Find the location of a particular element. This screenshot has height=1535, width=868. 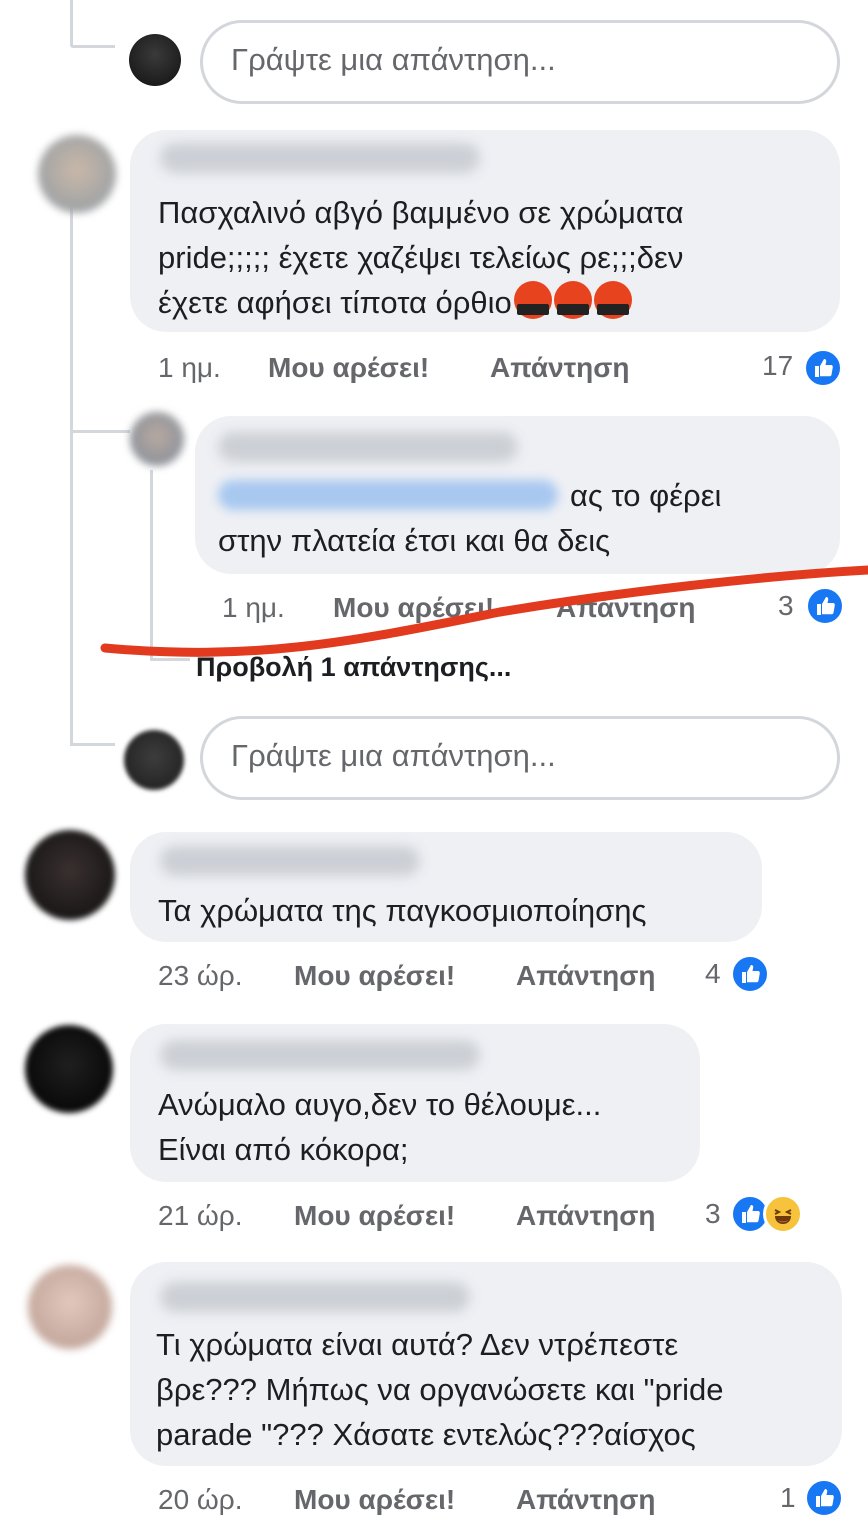

reply-input is located at coordinates (520, 758).